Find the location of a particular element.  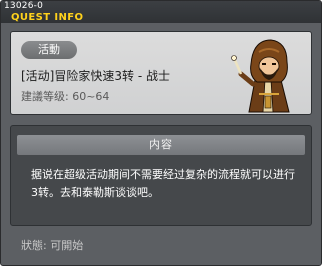

titlebar: 13026-0 QUEST INFO is located at coordinates (161, 12).